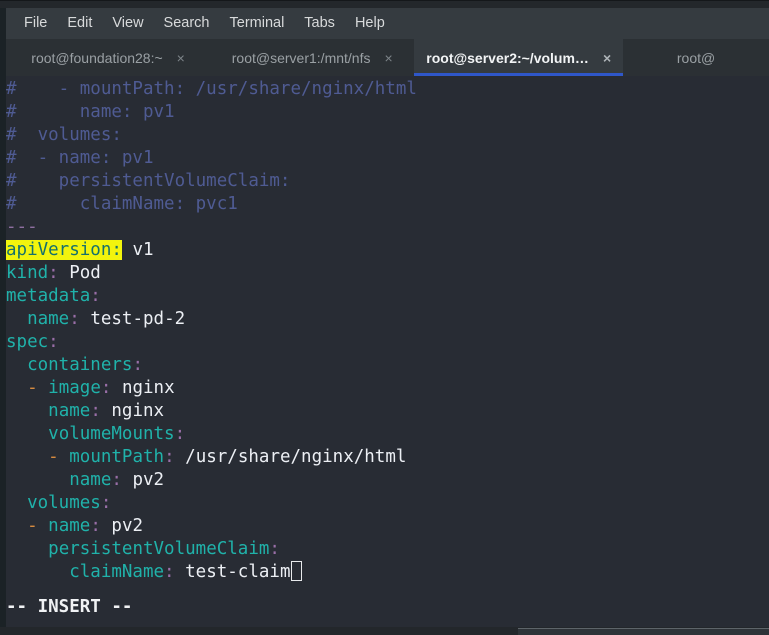  I want to click on search-match: apiVersion:, so click(64, 250).